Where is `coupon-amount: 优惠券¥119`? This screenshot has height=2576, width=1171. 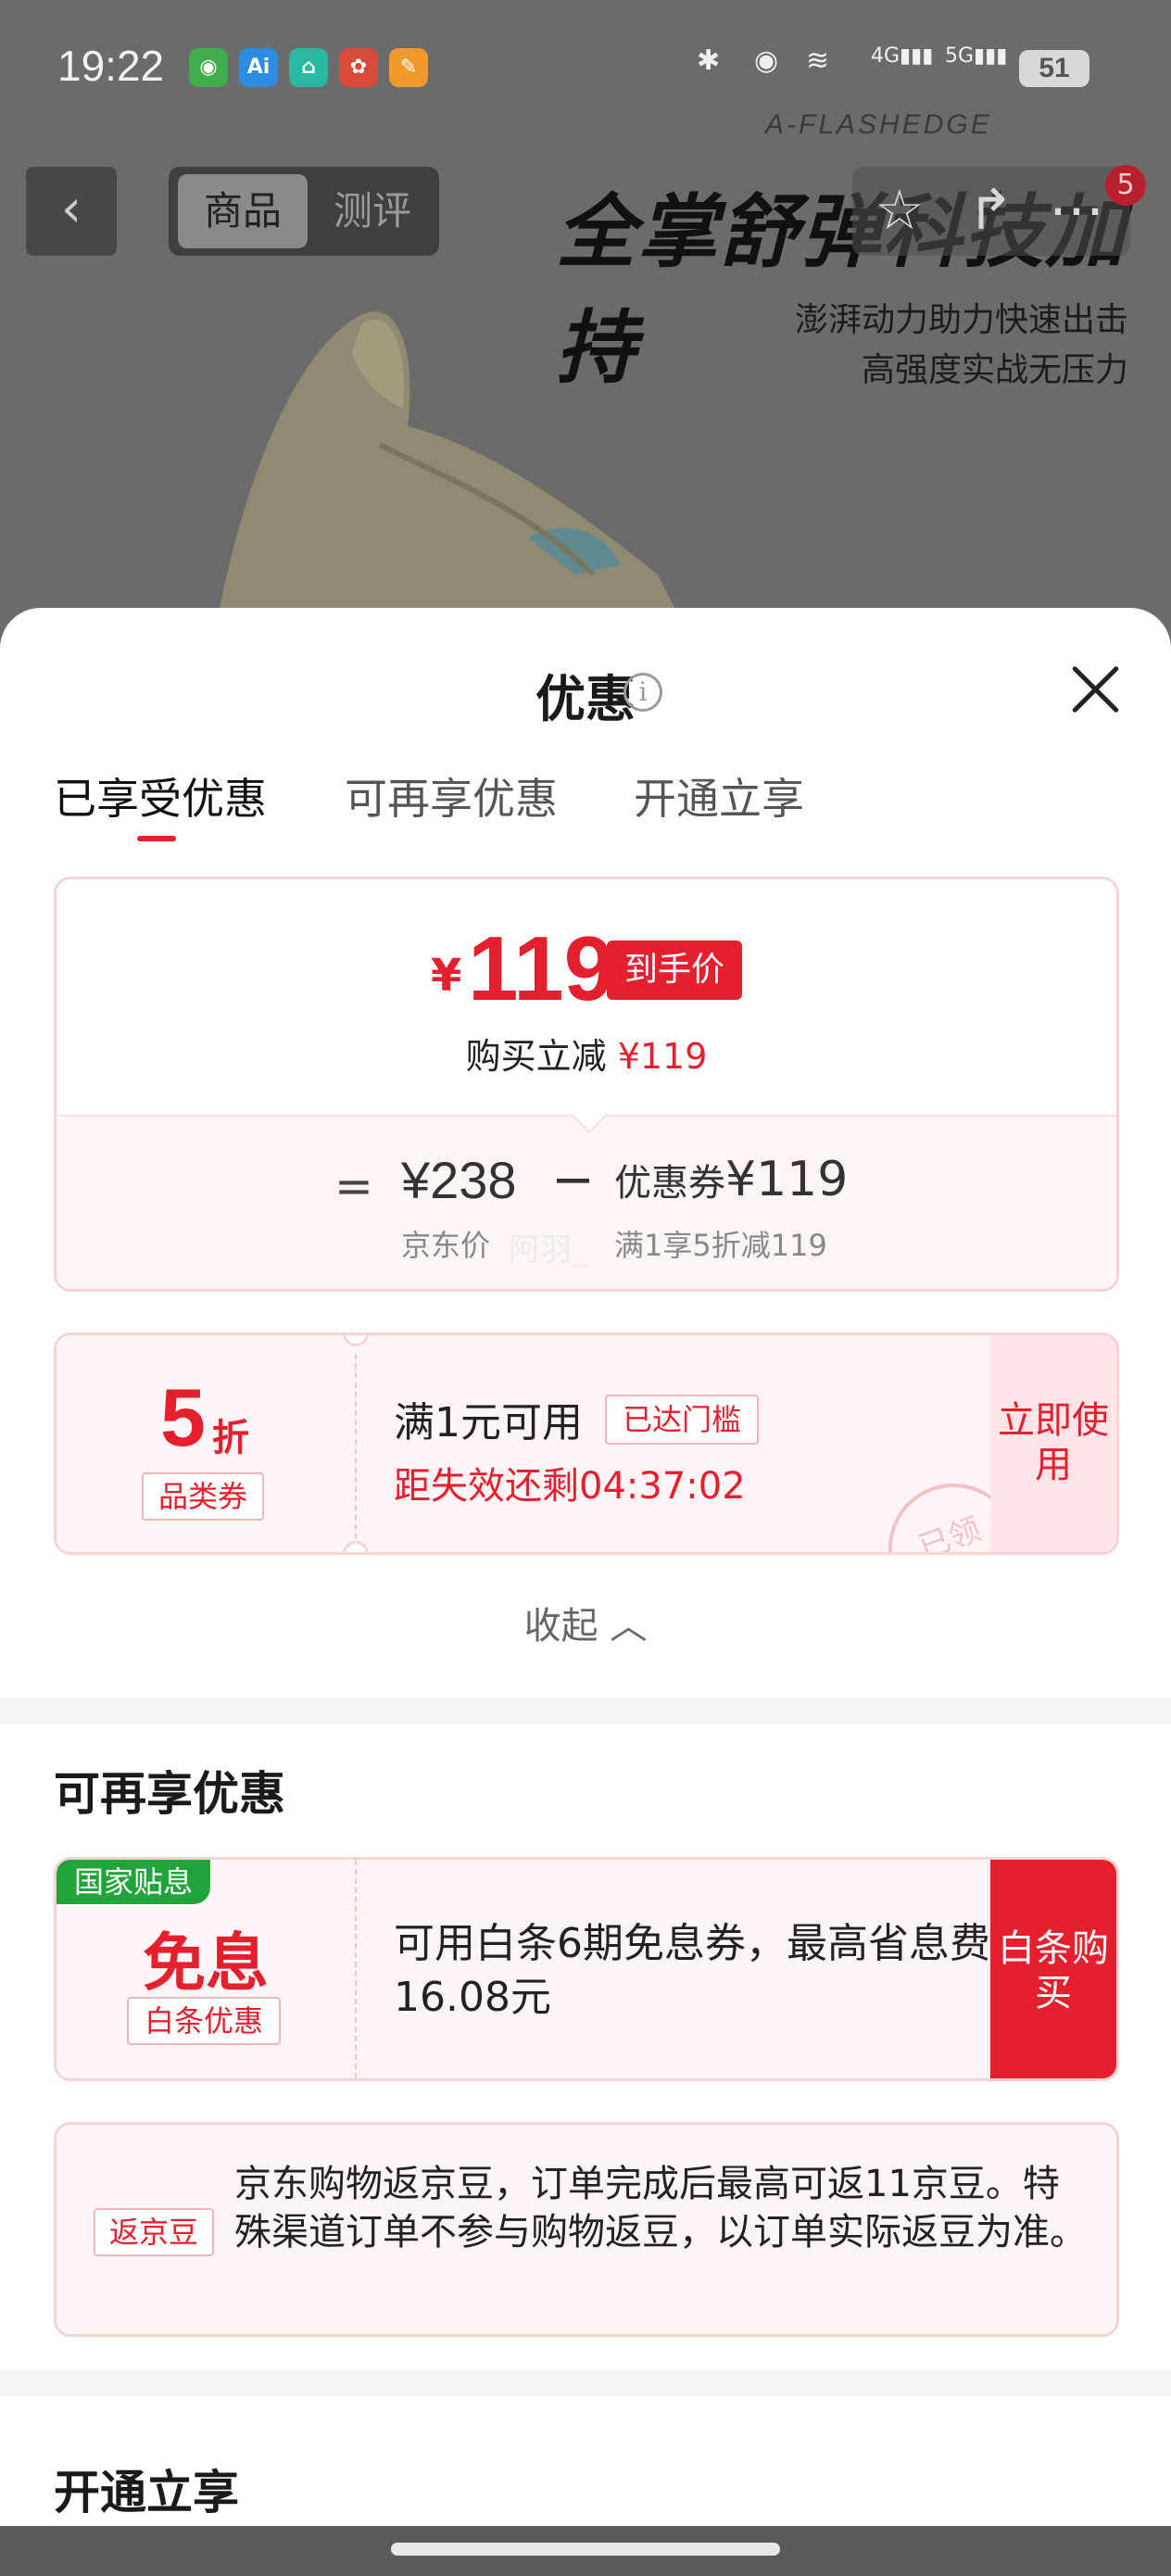 coupon-amount: 优惠券¥119 is located at coordinates (731, 1179).